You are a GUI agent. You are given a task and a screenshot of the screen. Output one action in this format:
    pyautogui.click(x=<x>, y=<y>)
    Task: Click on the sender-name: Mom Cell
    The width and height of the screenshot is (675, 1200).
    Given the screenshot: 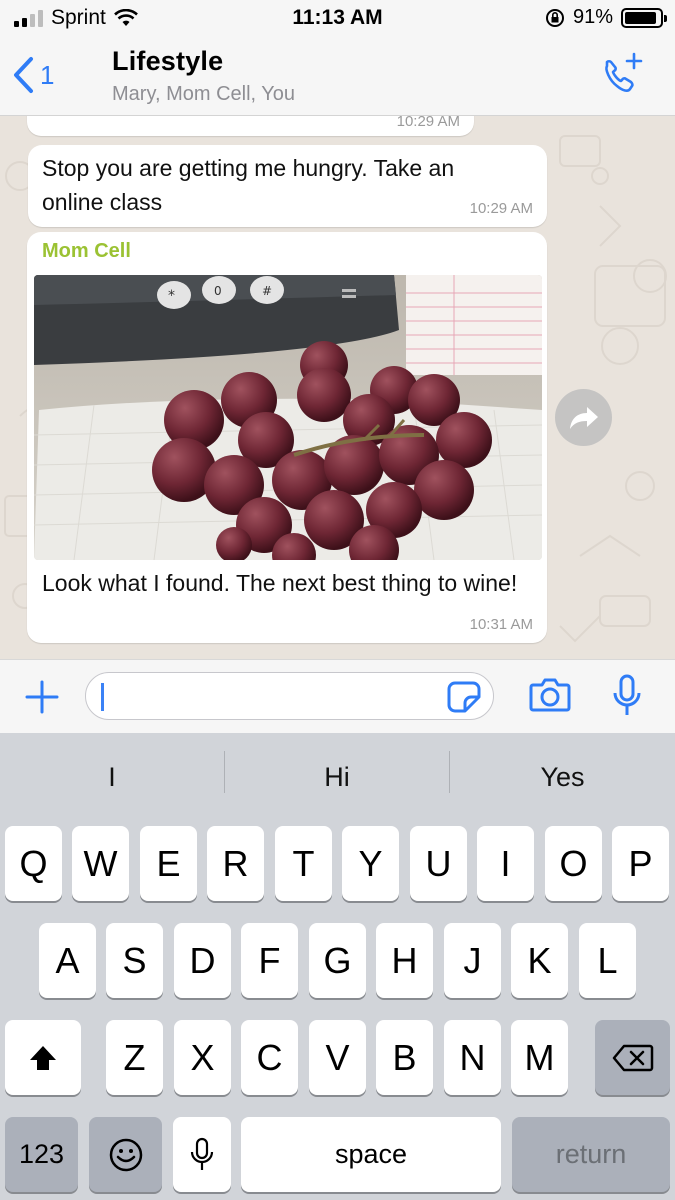 What is the action you would take?
    pyautogui.click(x=86, y=251)
    